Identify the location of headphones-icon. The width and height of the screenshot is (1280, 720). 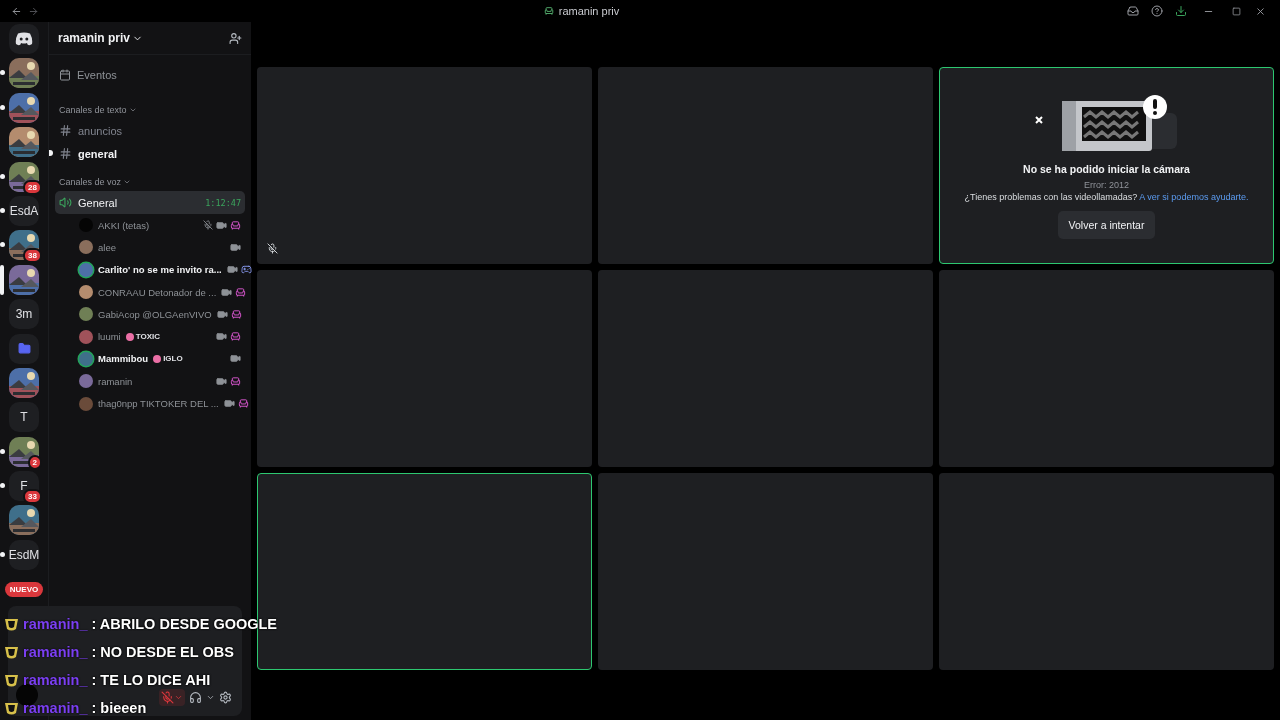
(195, 697).